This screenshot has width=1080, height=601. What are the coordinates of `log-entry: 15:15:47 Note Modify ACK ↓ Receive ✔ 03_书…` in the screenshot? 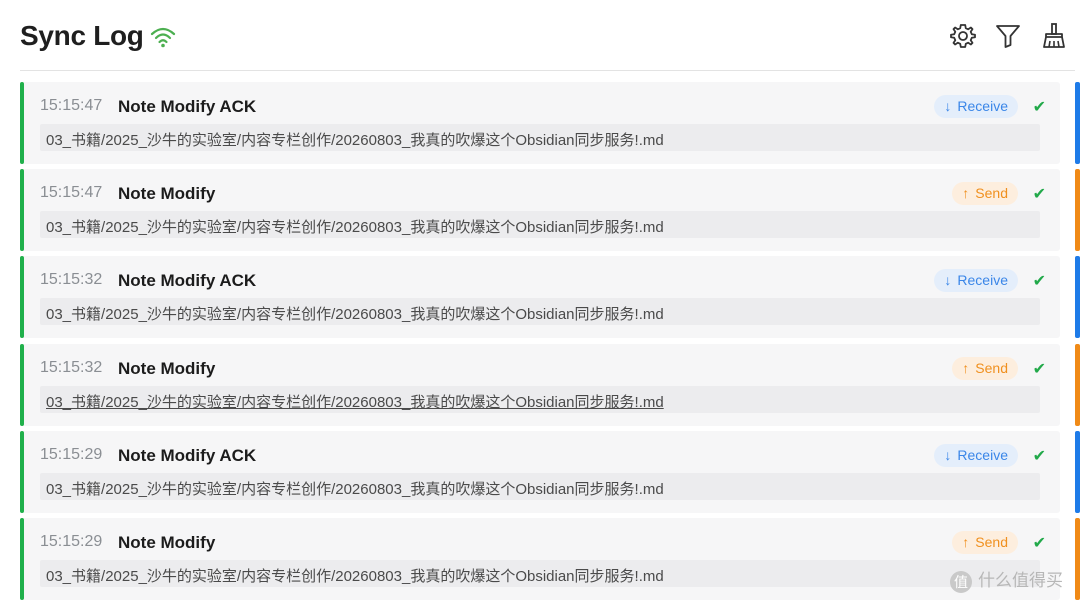 It's located at (550, 123).